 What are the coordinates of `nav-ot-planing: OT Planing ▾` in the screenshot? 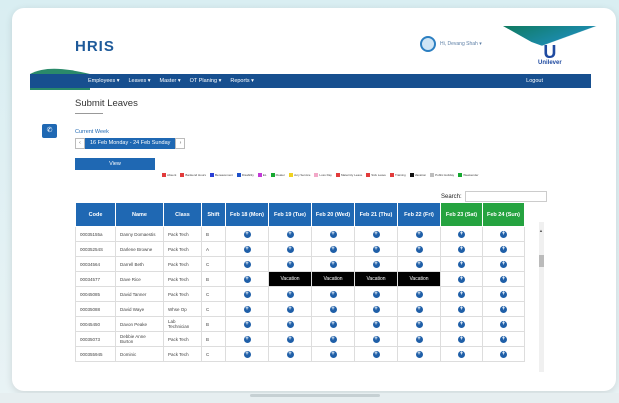 It's located at (206, 81).